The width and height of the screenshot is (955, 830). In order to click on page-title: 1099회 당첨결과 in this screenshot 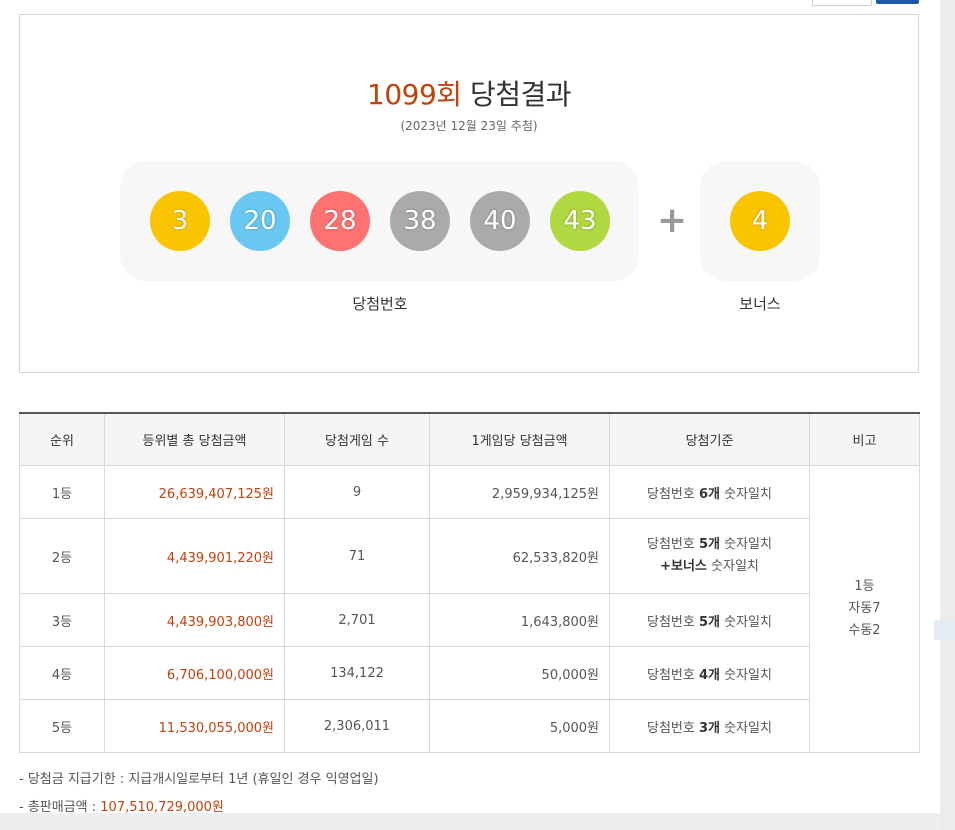, I will do `click(469, 93)`.